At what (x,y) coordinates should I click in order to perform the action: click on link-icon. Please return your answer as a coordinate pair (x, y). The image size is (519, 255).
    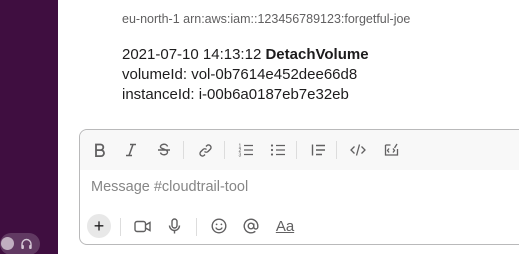
    Looking at the image, I should click on (205, 150).